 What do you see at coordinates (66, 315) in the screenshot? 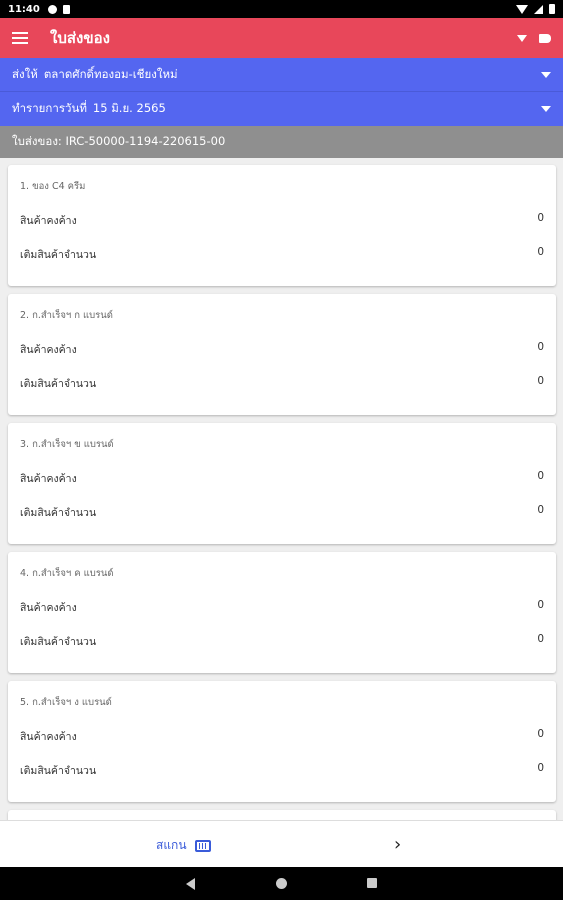
I see `item-title: 2. ก.สำเร็จฯ ก แบรนด์` at bounding box center [66, 315].